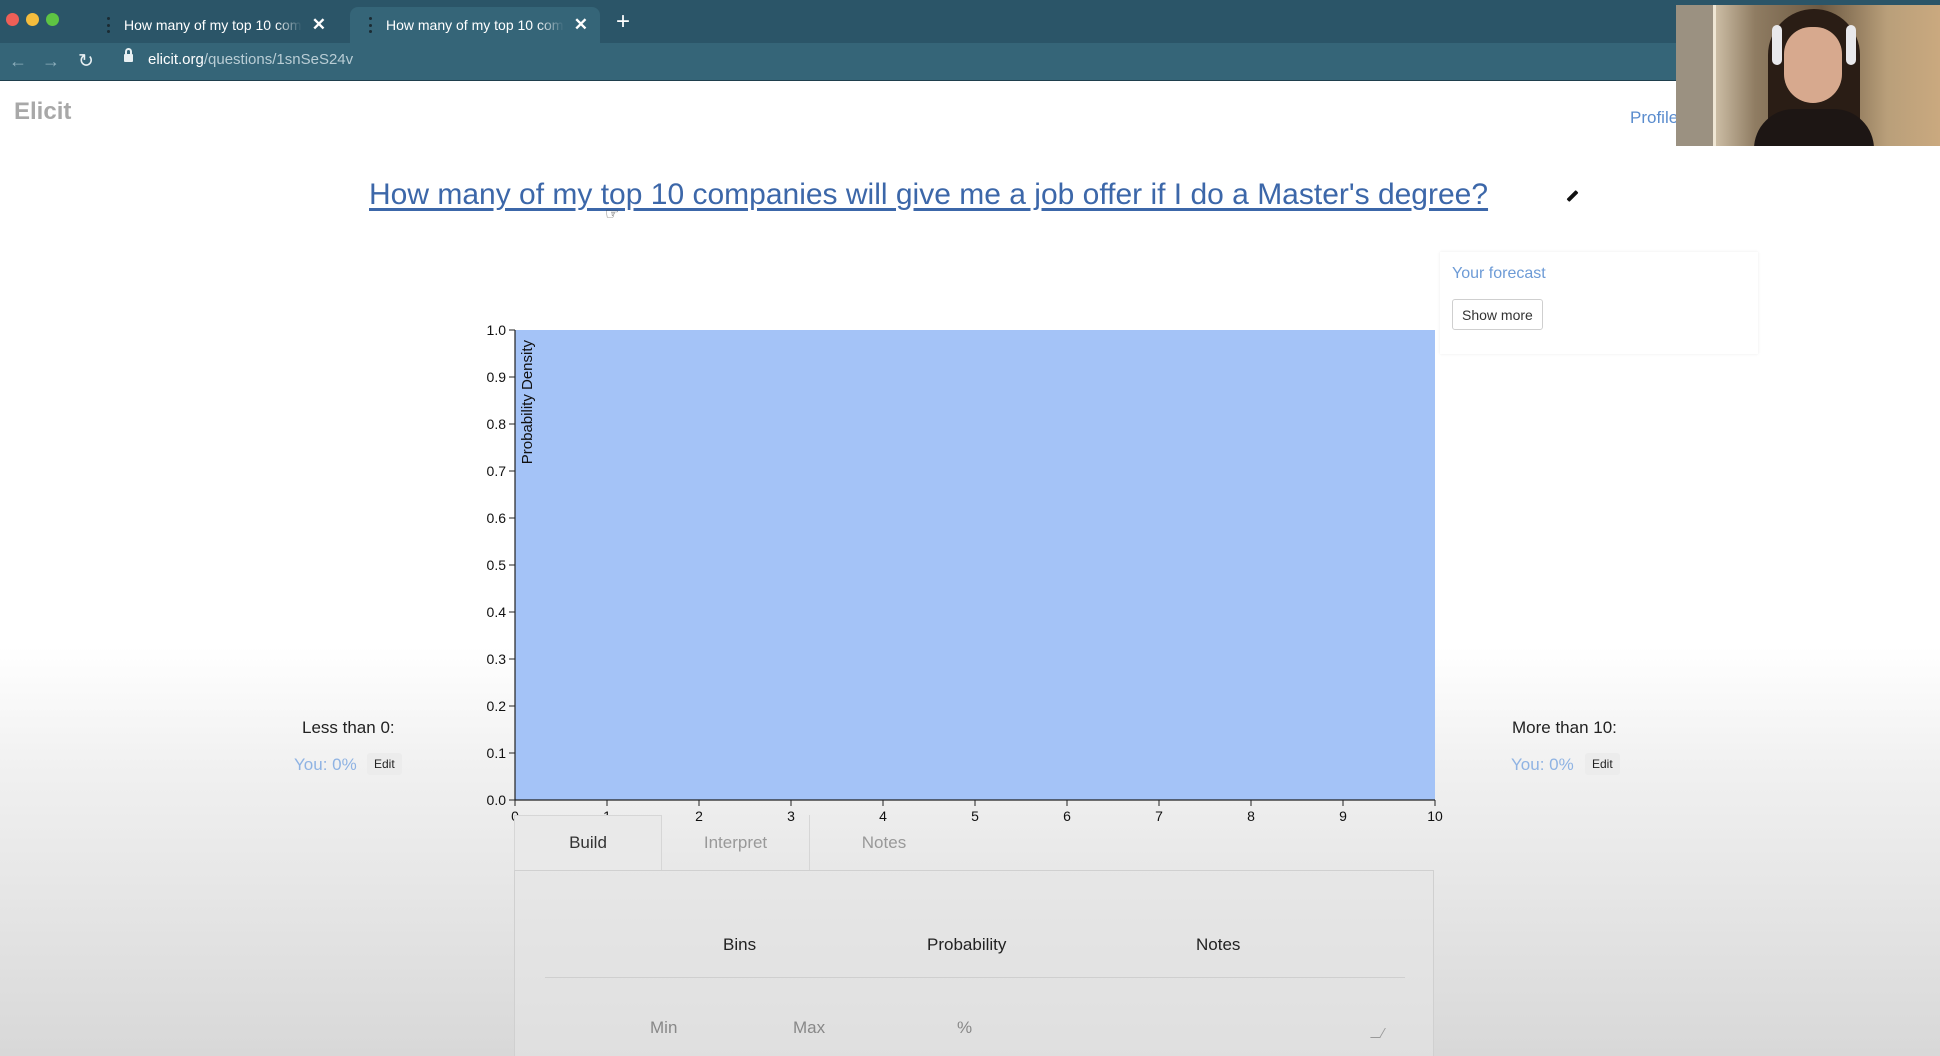  I want to click on webcam-person-face, so click(1813, 65).